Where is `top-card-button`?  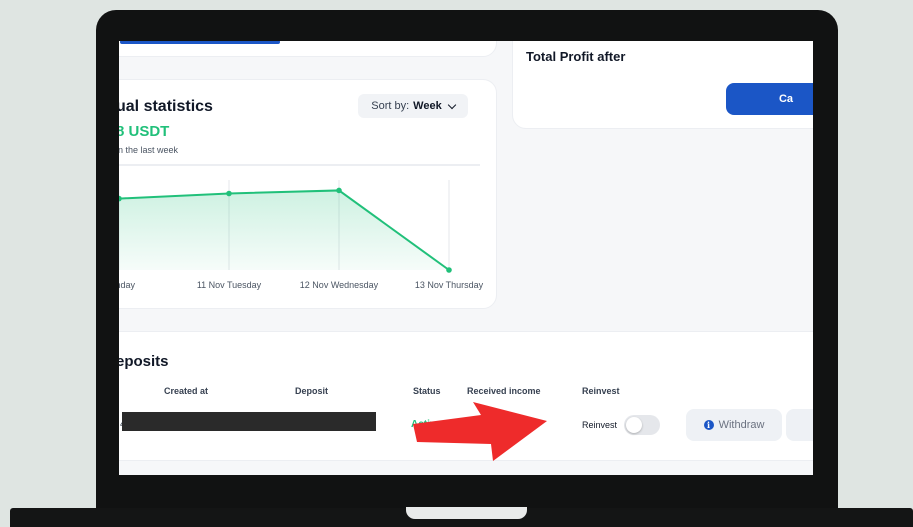
top-card-button is located at coordinates (200, 42).